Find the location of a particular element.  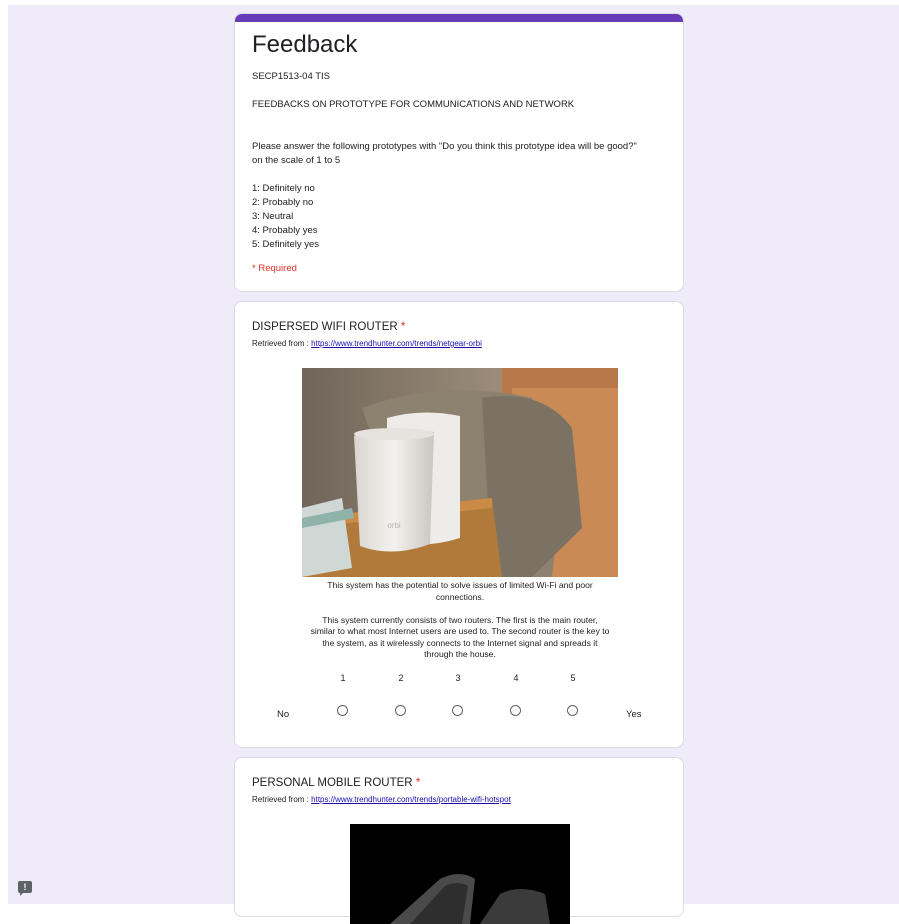

scale-legend-item: 1: Definitely no is located at coordinates (283, 188).